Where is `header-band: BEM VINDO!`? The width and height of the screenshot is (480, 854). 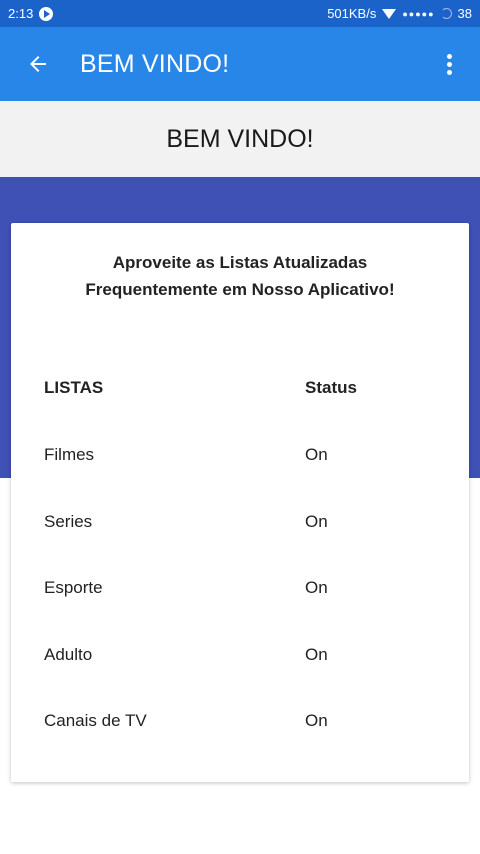 header-band: BEM VINDO! is located at coordinates (240, 139).